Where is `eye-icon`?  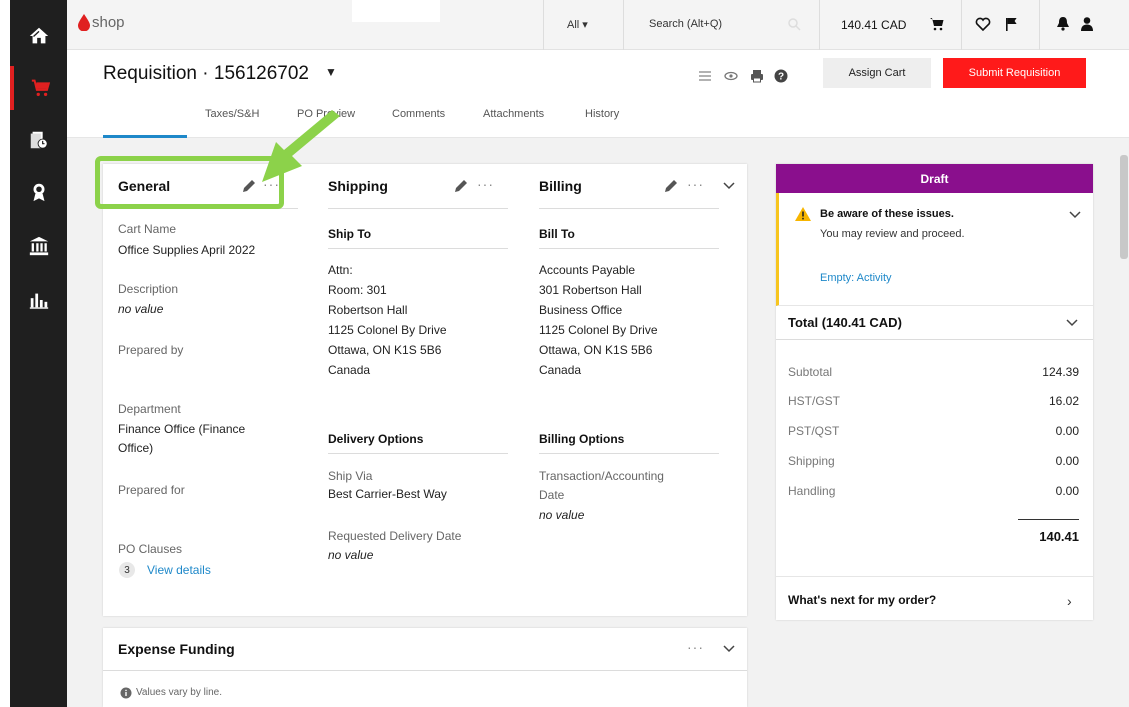 eye-icon is located at coordinates (731, 76).